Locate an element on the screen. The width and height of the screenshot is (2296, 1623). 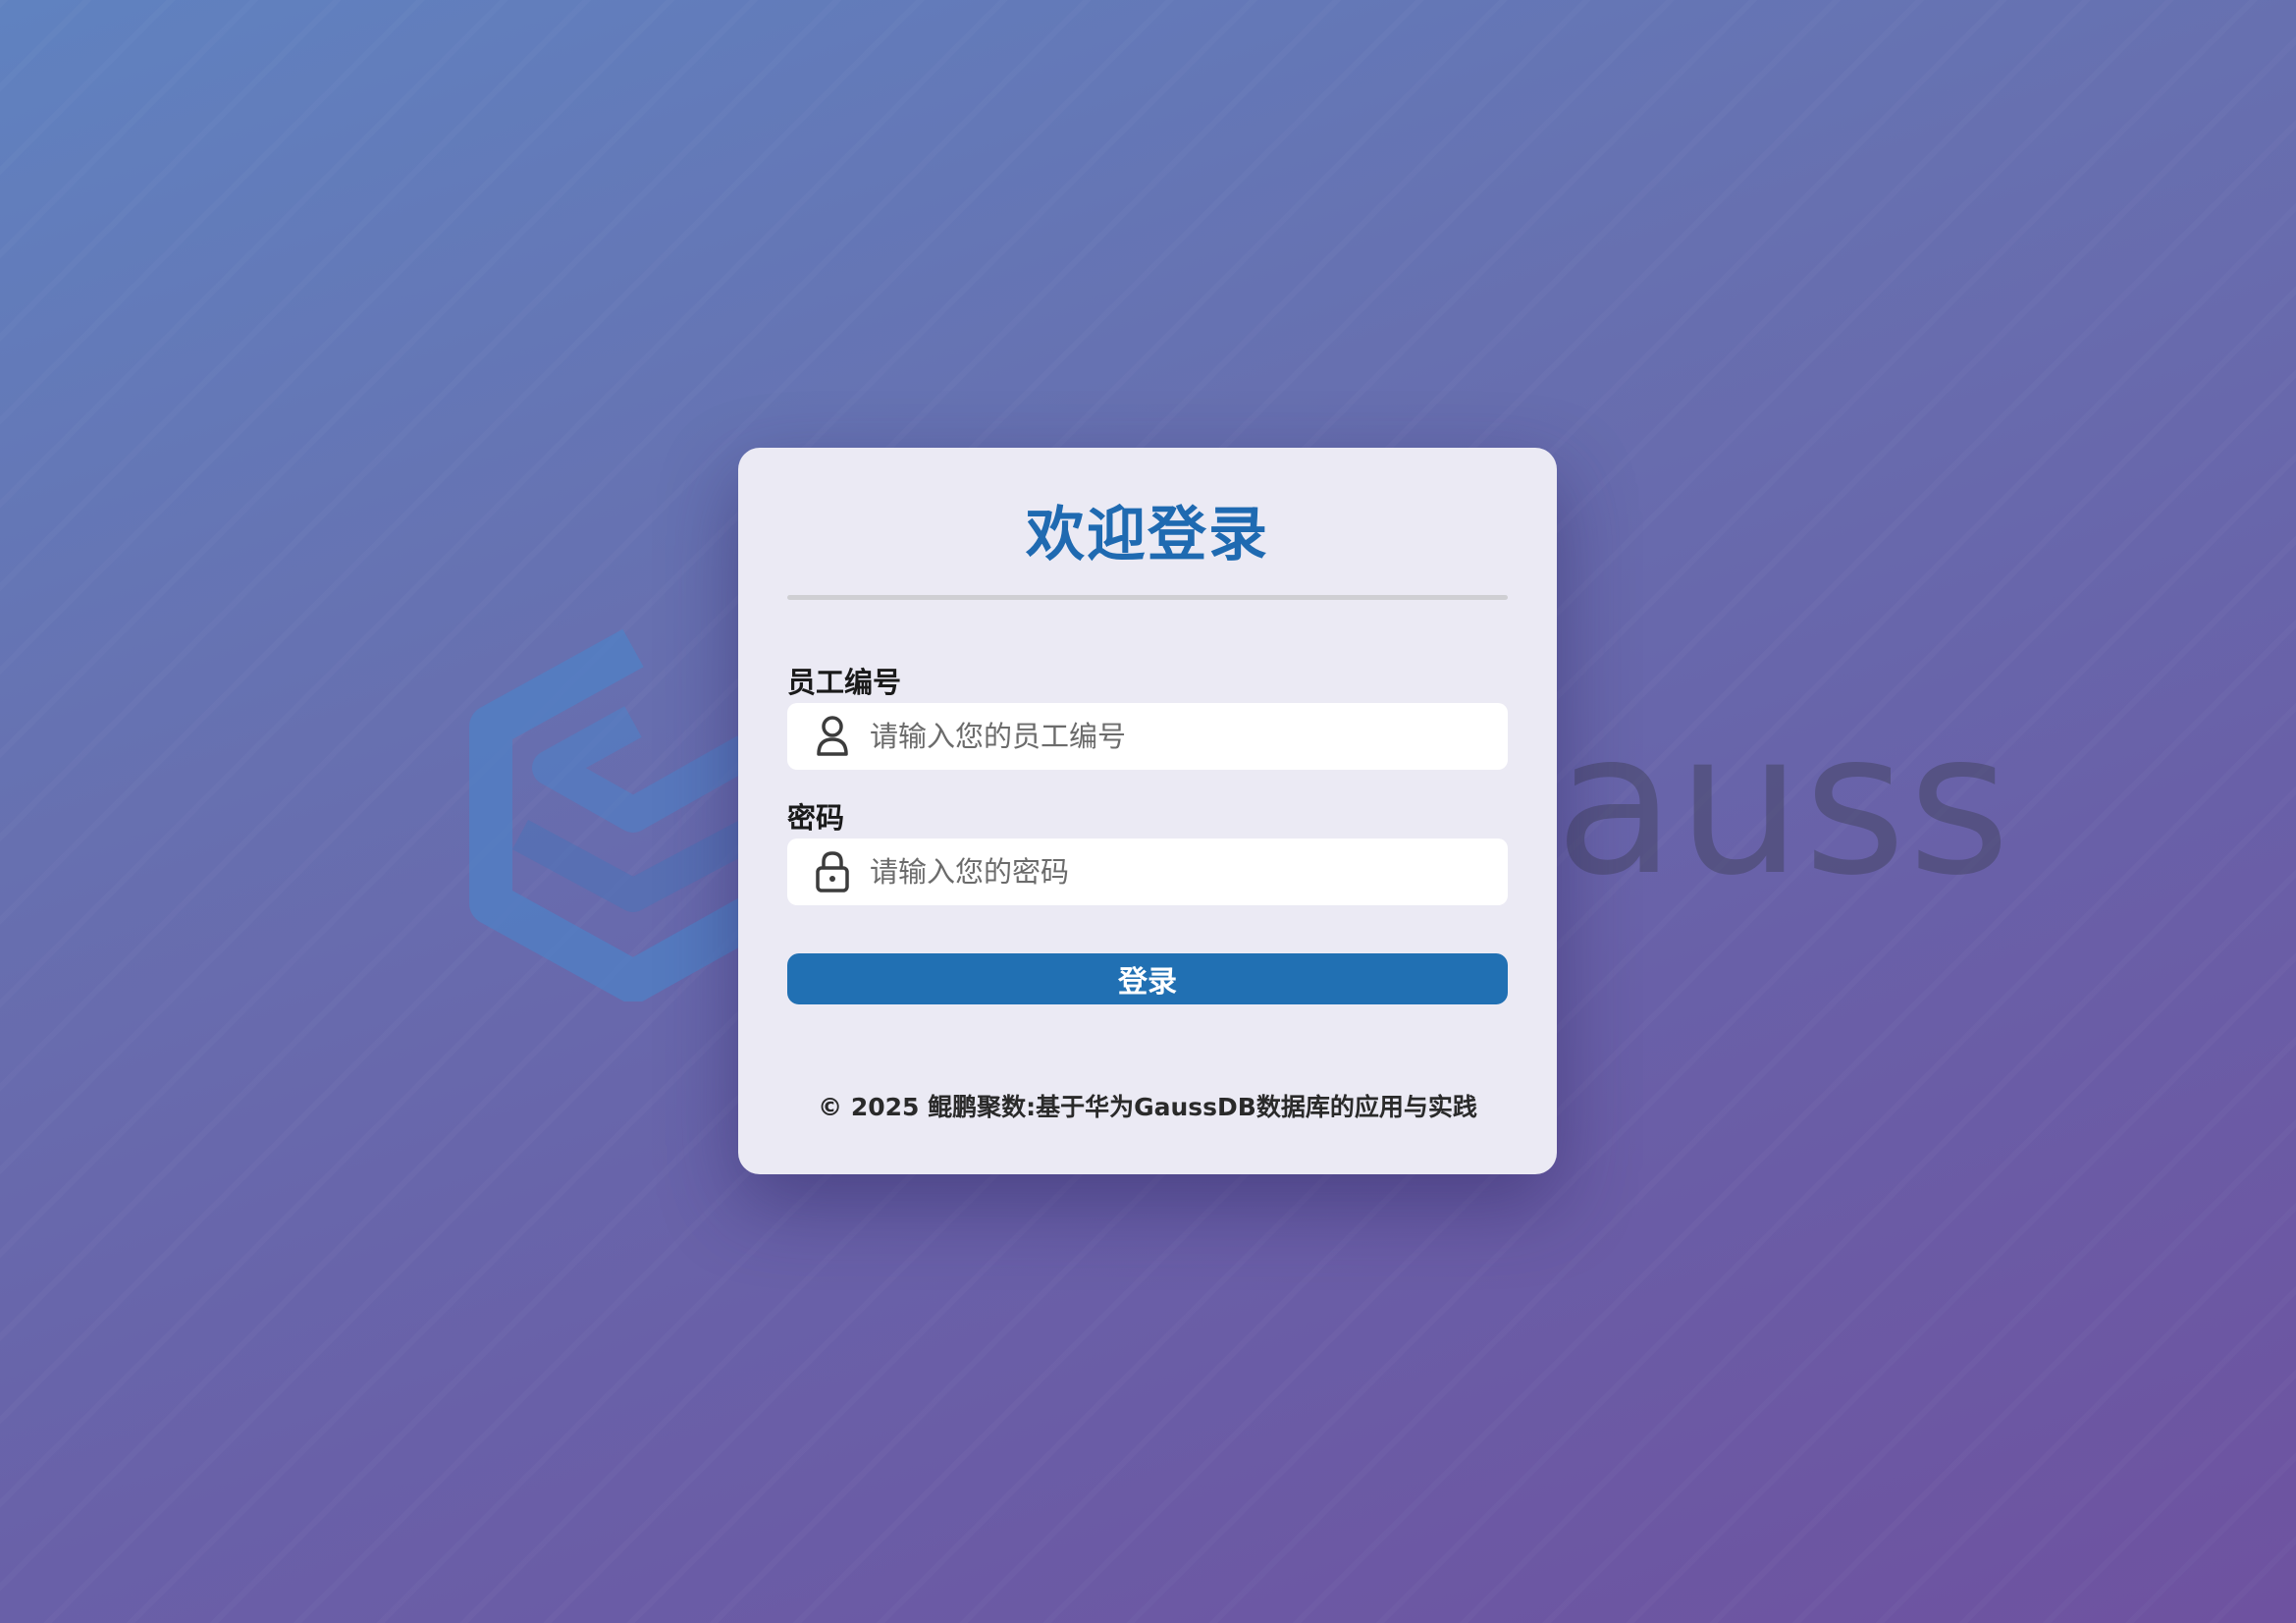
employee-id-field is located at coordinates (1147, 736).